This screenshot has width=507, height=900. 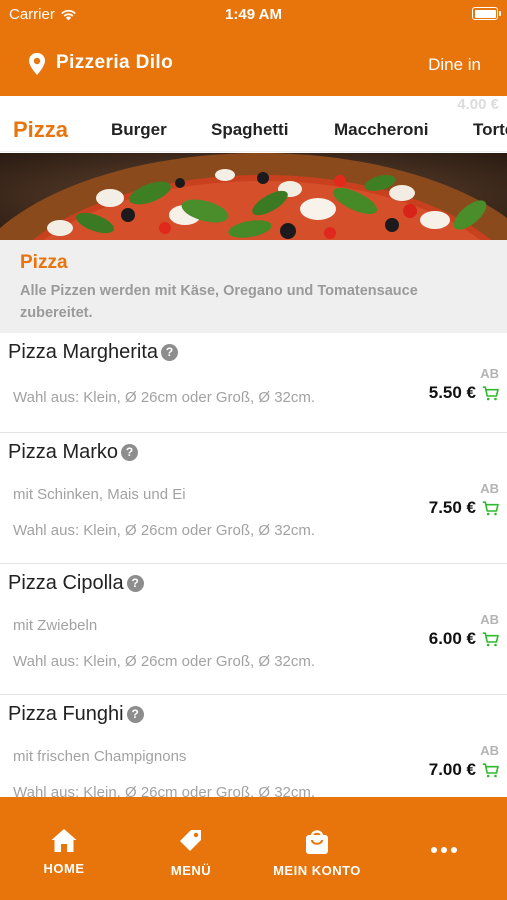 I want to click on dine-in-selector: Dine in, so click(x=454, y=65).